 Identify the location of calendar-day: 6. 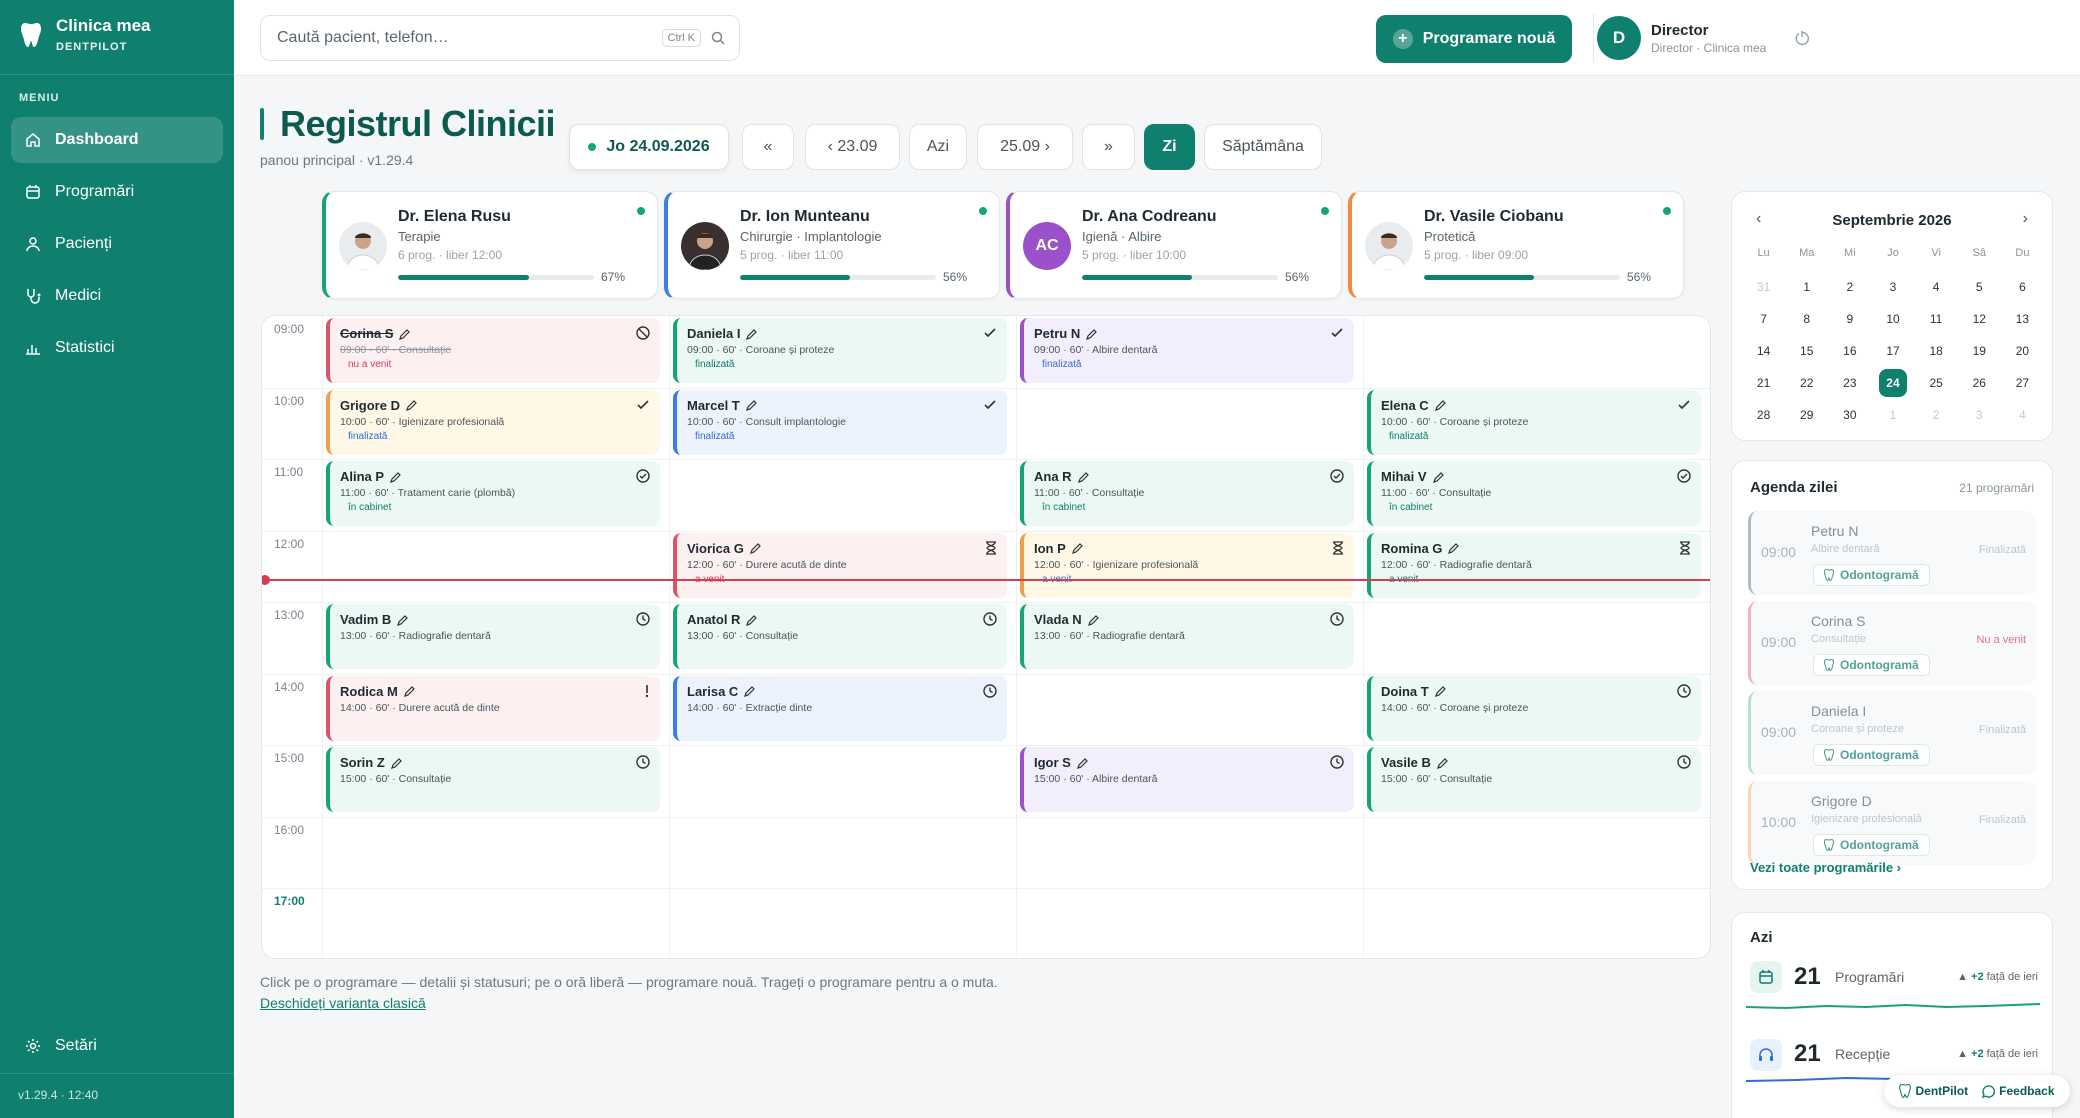
(2022, 287).